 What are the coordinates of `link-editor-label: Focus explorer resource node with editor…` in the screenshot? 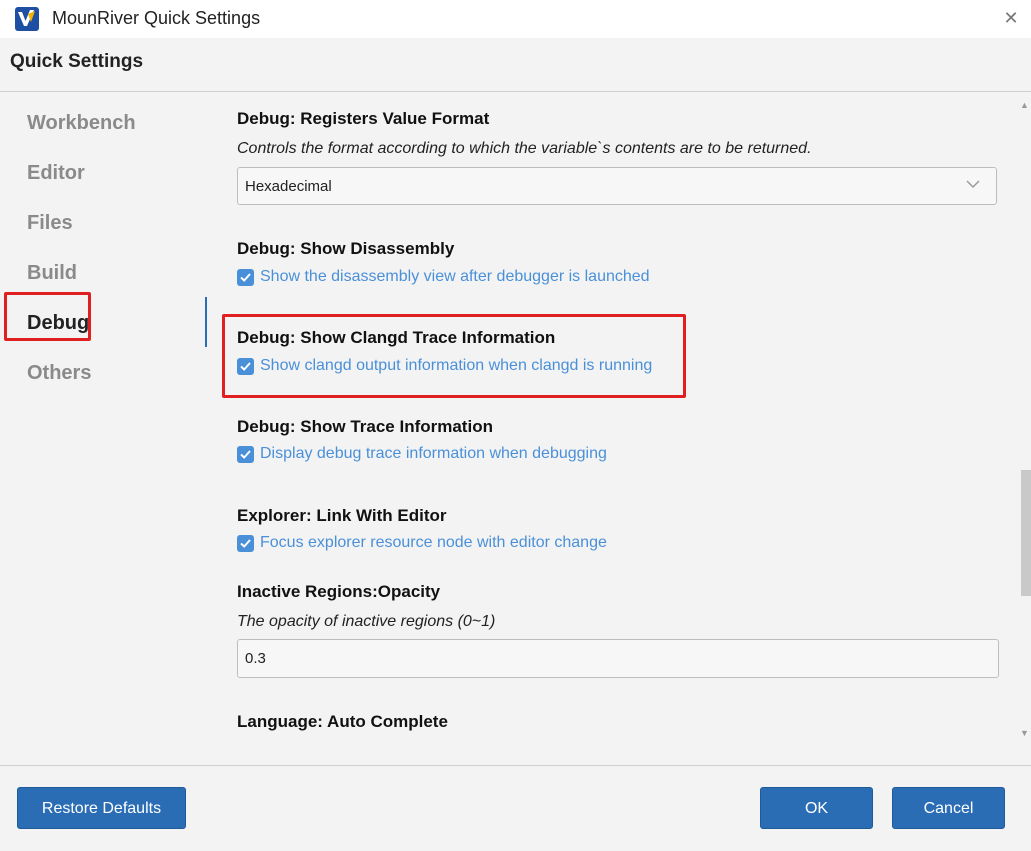 It's located at (433, 542).